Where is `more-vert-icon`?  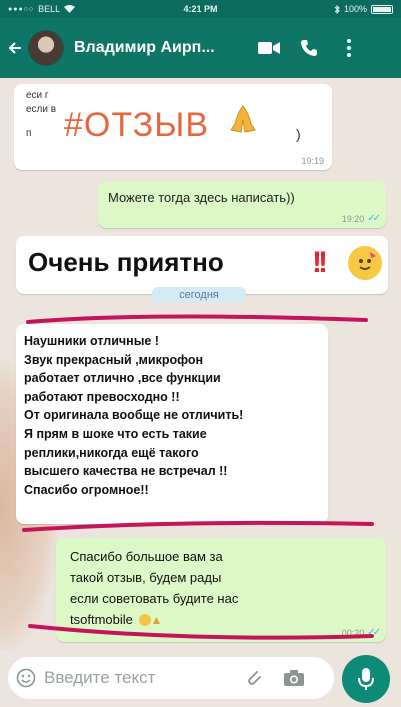 more-vert-icon is located at coordinates (349, 48).